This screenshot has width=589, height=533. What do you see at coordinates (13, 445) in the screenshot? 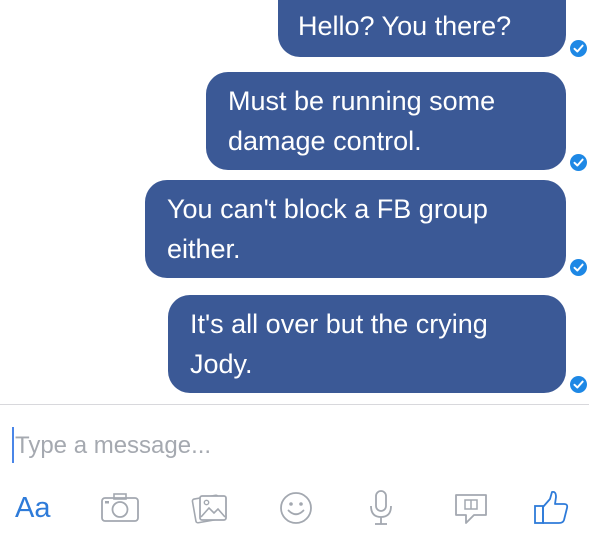
I see `text-cursor` at bounding box center [13, 445].